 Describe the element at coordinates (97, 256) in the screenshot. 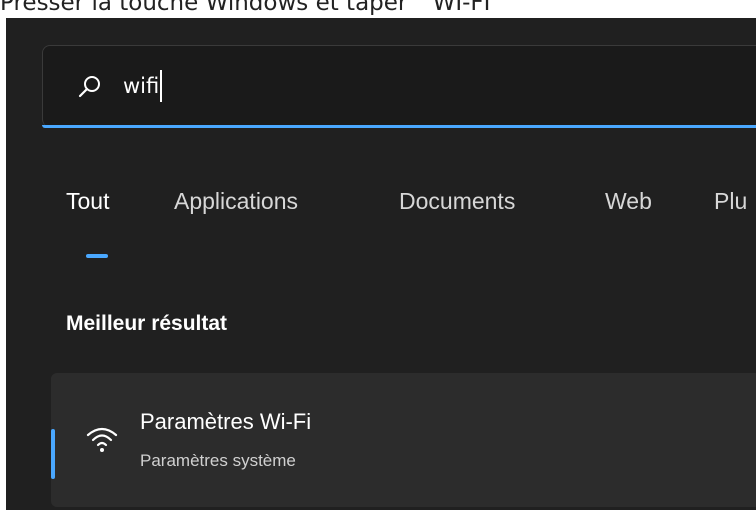

I see `active-tab-indicator` at that location.